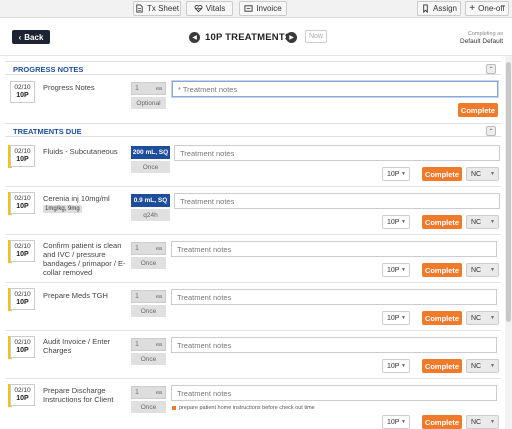 This screenshot has height=429, width=512. I want to click on progress-notes-complete-button: Complete, so click(478, 110).